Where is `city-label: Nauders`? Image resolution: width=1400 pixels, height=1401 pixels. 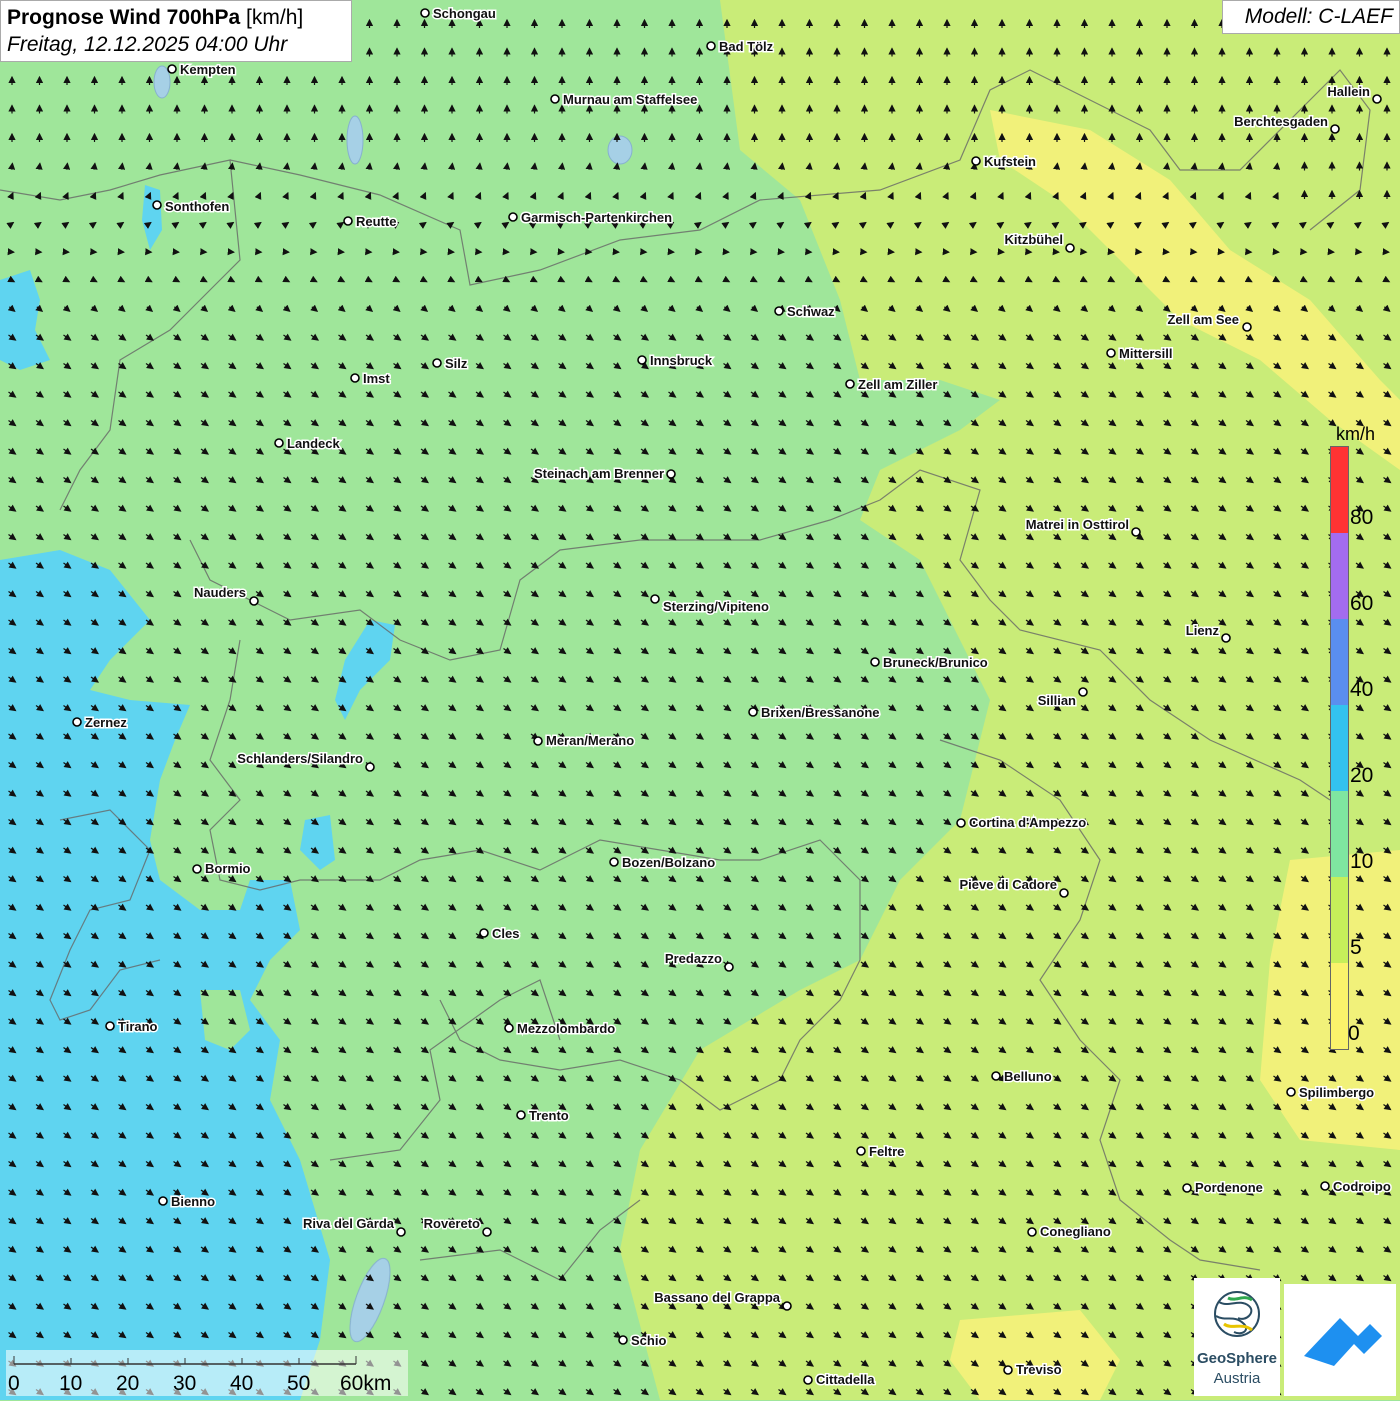
city-label: Nauders is located at coordinates (220, 592).